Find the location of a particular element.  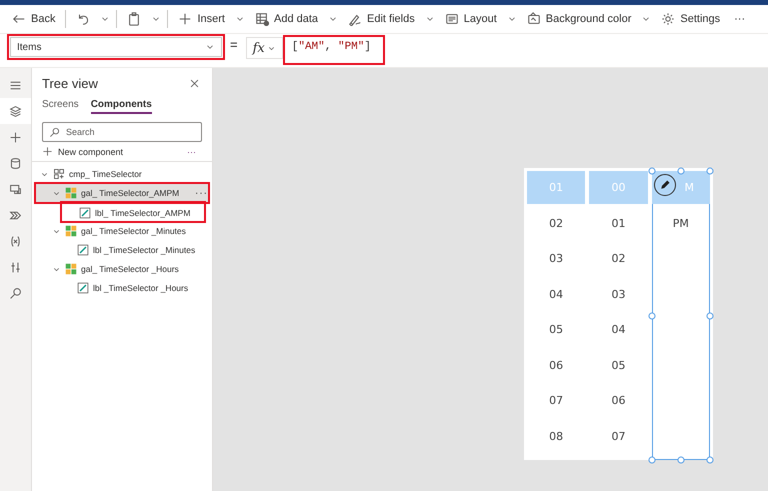

property-dropdown: Items is located at coordinates (116, 47).